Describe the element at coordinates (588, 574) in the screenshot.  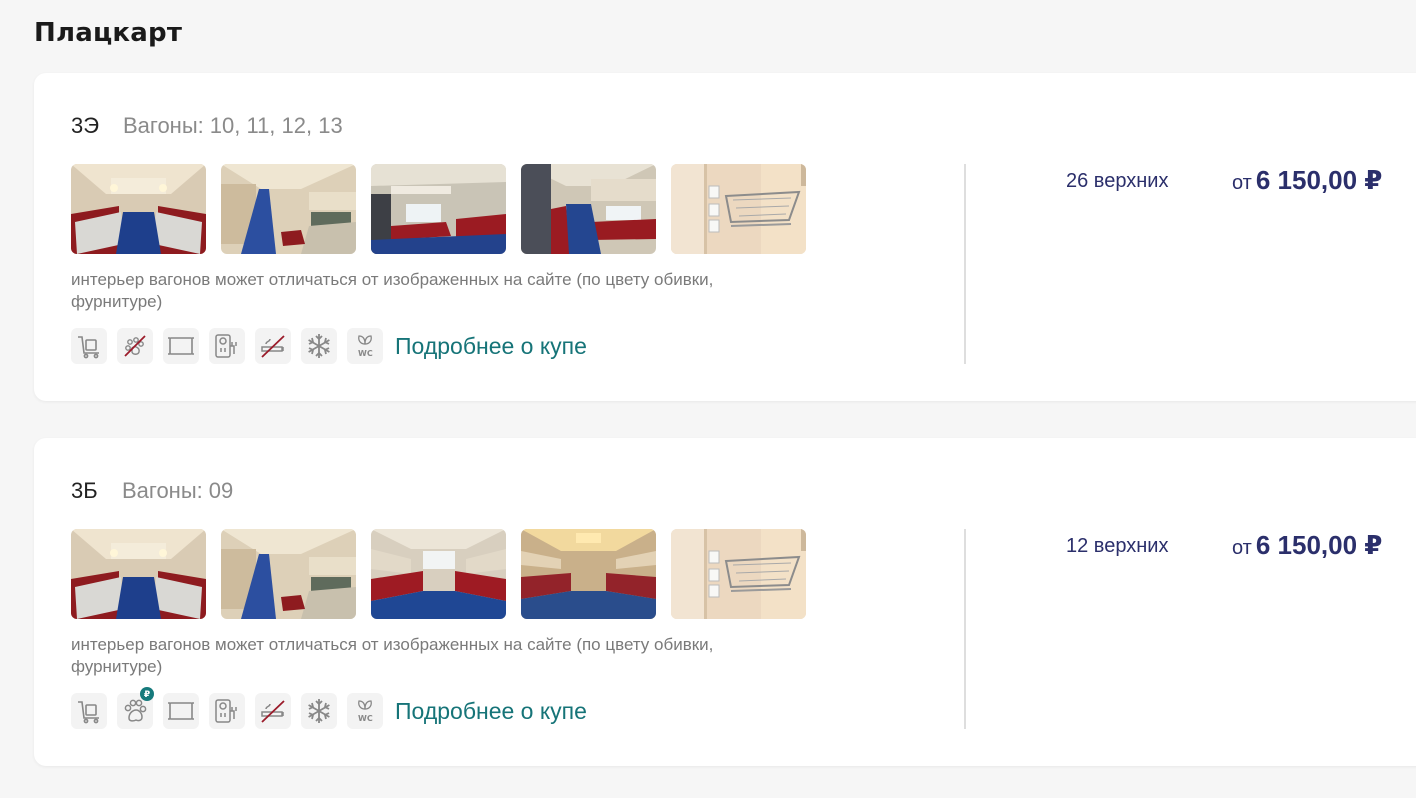
I see `interior-photo-compartment-warm` at that location.